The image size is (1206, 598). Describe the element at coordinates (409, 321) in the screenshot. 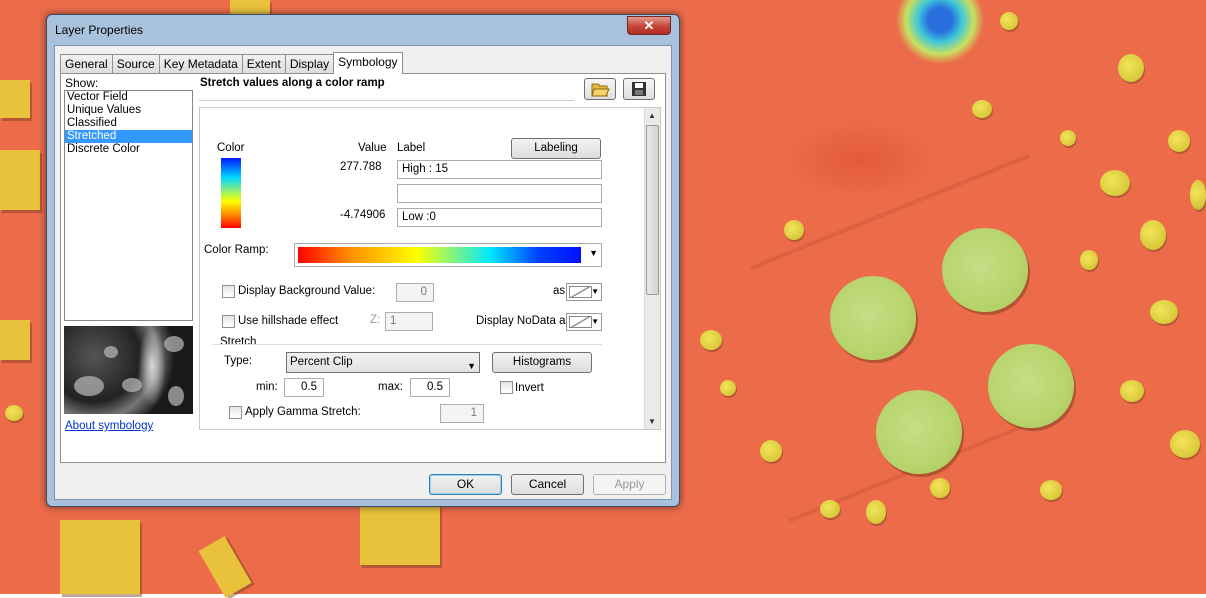

I see `z-factor-field: 1` at that location.